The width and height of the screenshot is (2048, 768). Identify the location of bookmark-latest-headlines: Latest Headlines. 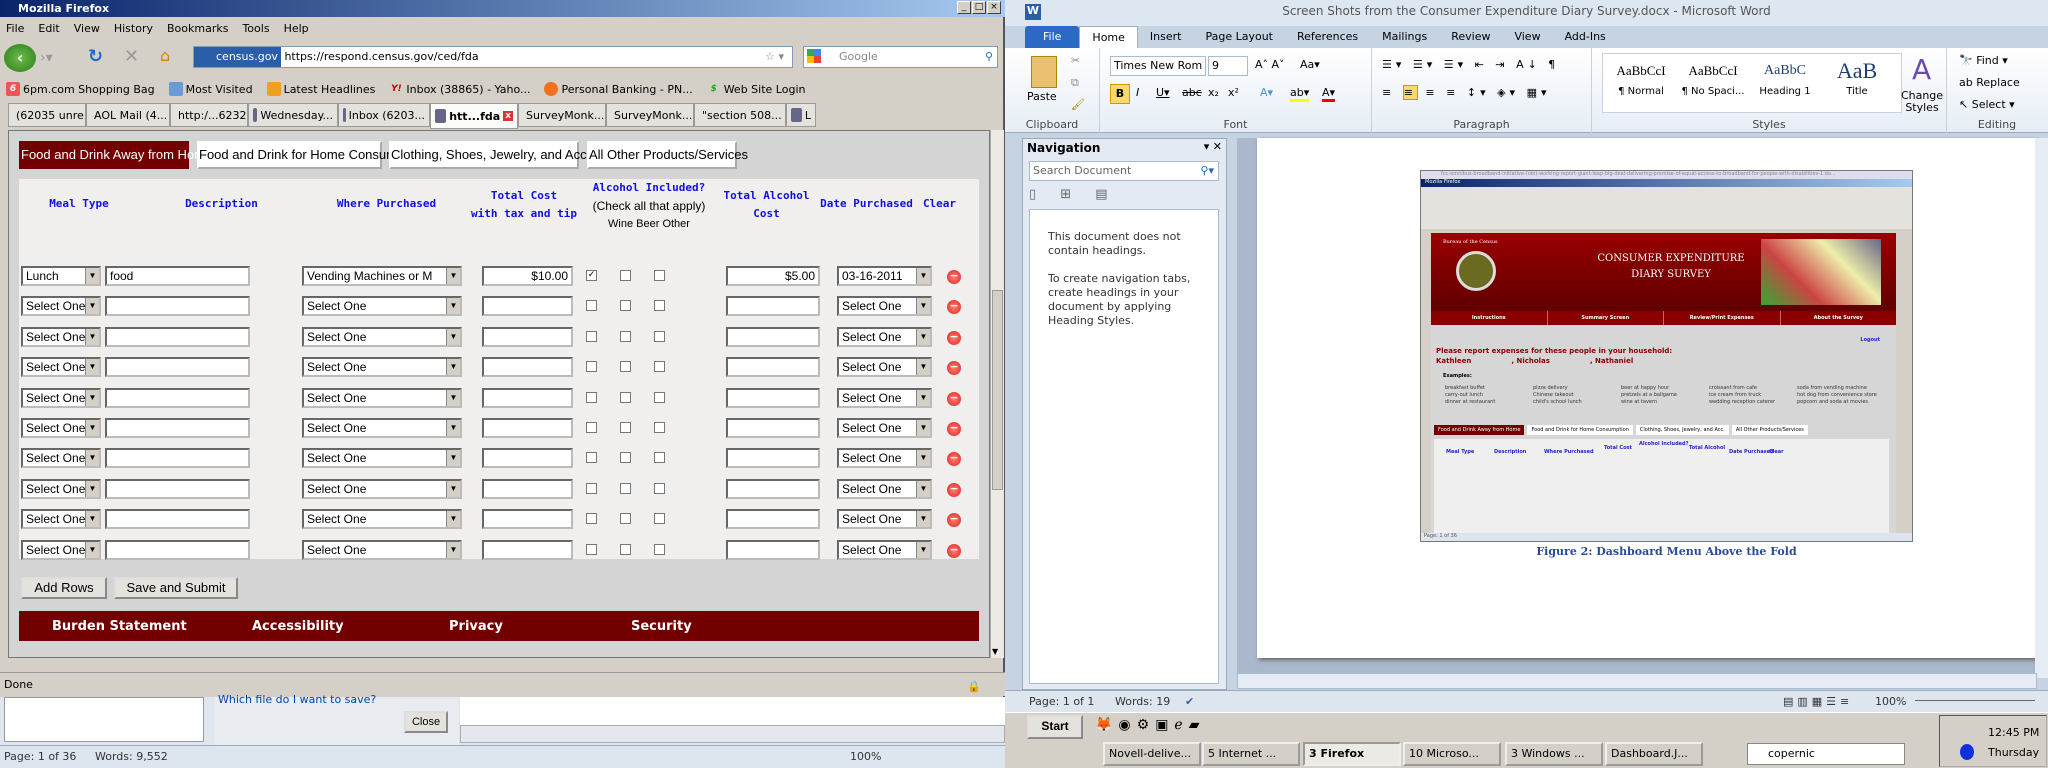
(320, 89).